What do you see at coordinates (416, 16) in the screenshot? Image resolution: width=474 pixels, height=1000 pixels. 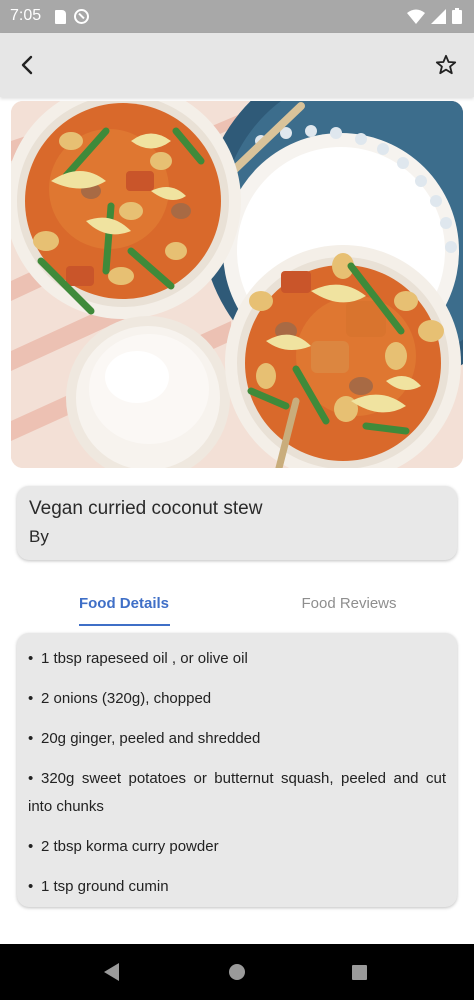 I see `wifi-icon` at bounding box center [416, 16].